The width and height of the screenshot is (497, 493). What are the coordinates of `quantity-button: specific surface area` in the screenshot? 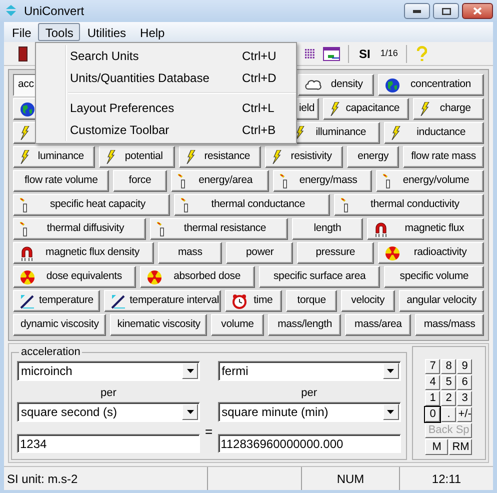 It's located at (319, 277).